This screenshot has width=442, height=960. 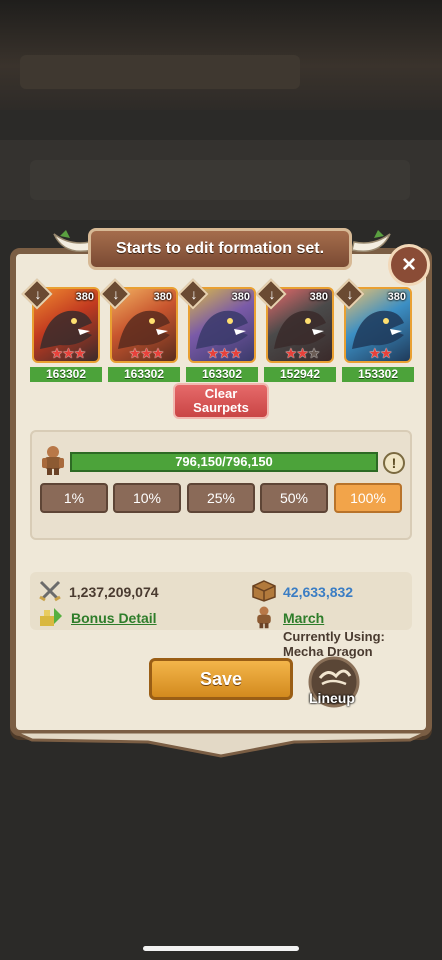 I want to click on background-panel, so click(x=220, y=180).